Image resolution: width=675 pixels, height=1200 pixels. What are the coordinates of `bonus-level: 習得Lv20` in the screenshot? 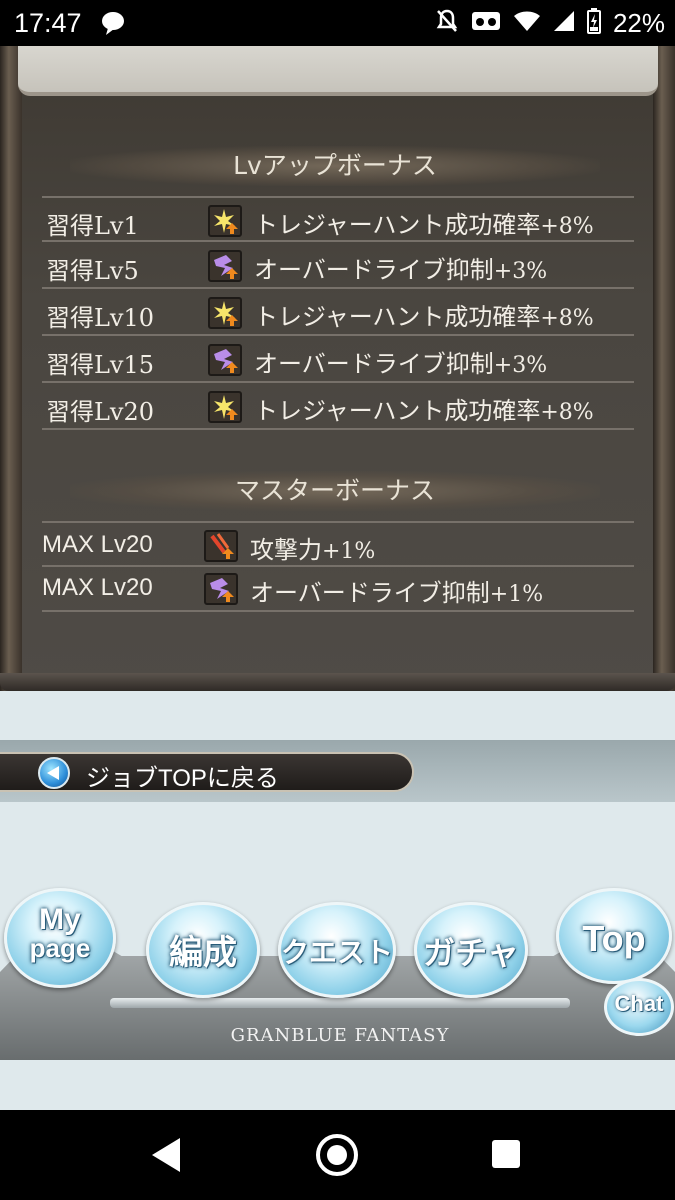 It's located at (100, 412).